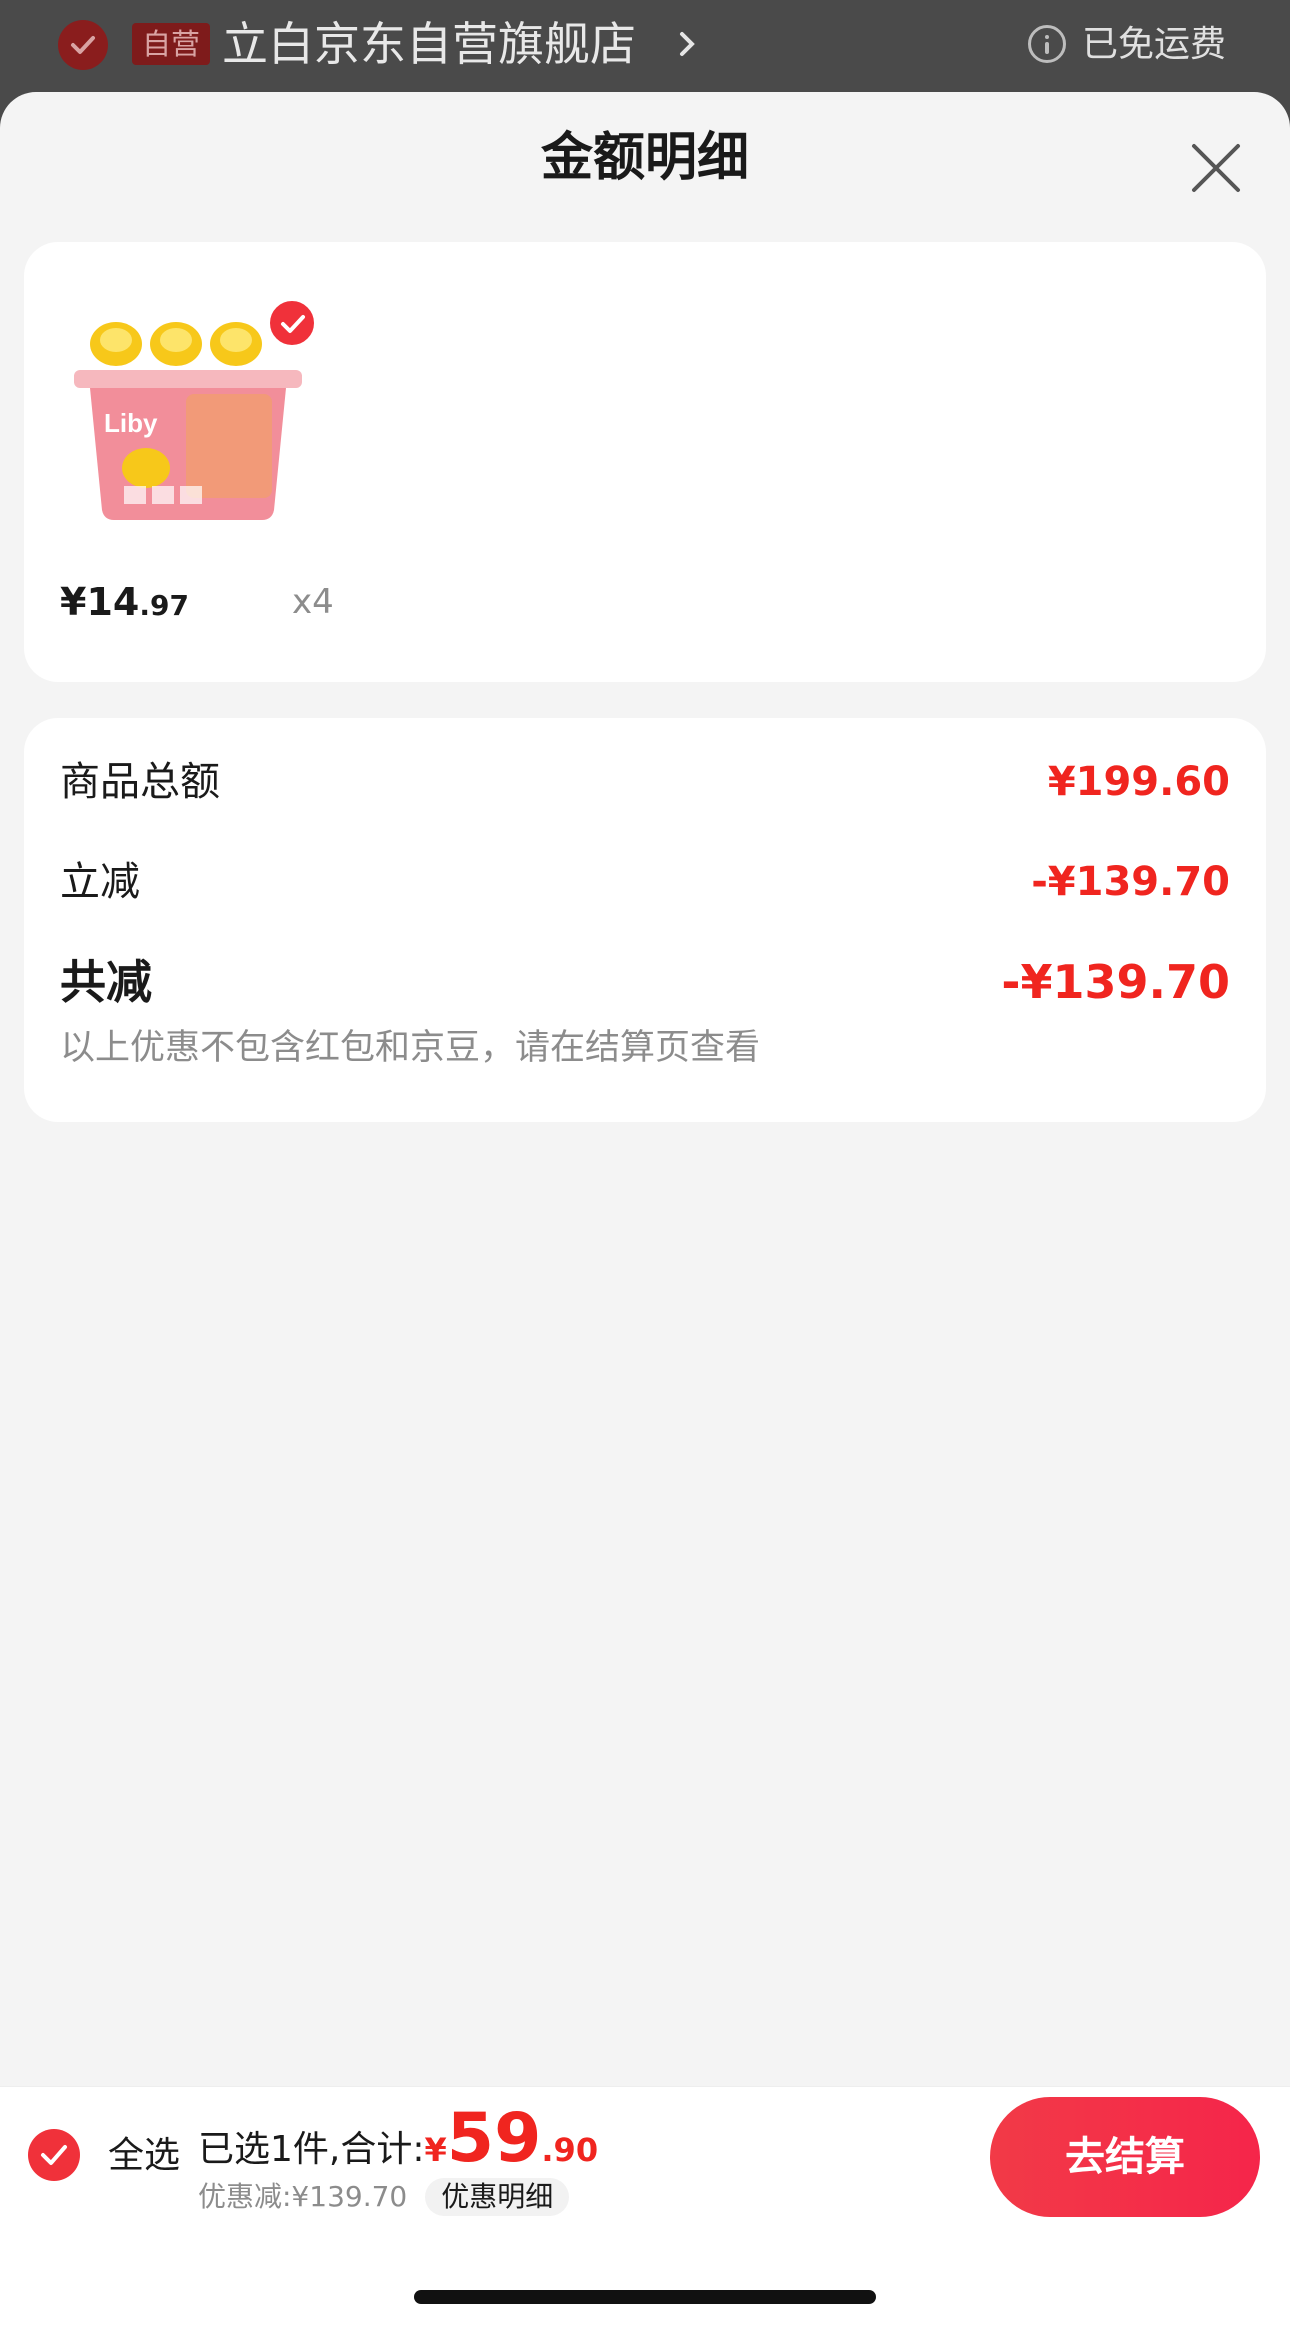 Image resolution: width=1290 pixels, height=2330 pixels. What do you see at coordinates (435, 2150) in the screenshot?
I see `total-currency: ¥` at bounding box center [435, 2150].